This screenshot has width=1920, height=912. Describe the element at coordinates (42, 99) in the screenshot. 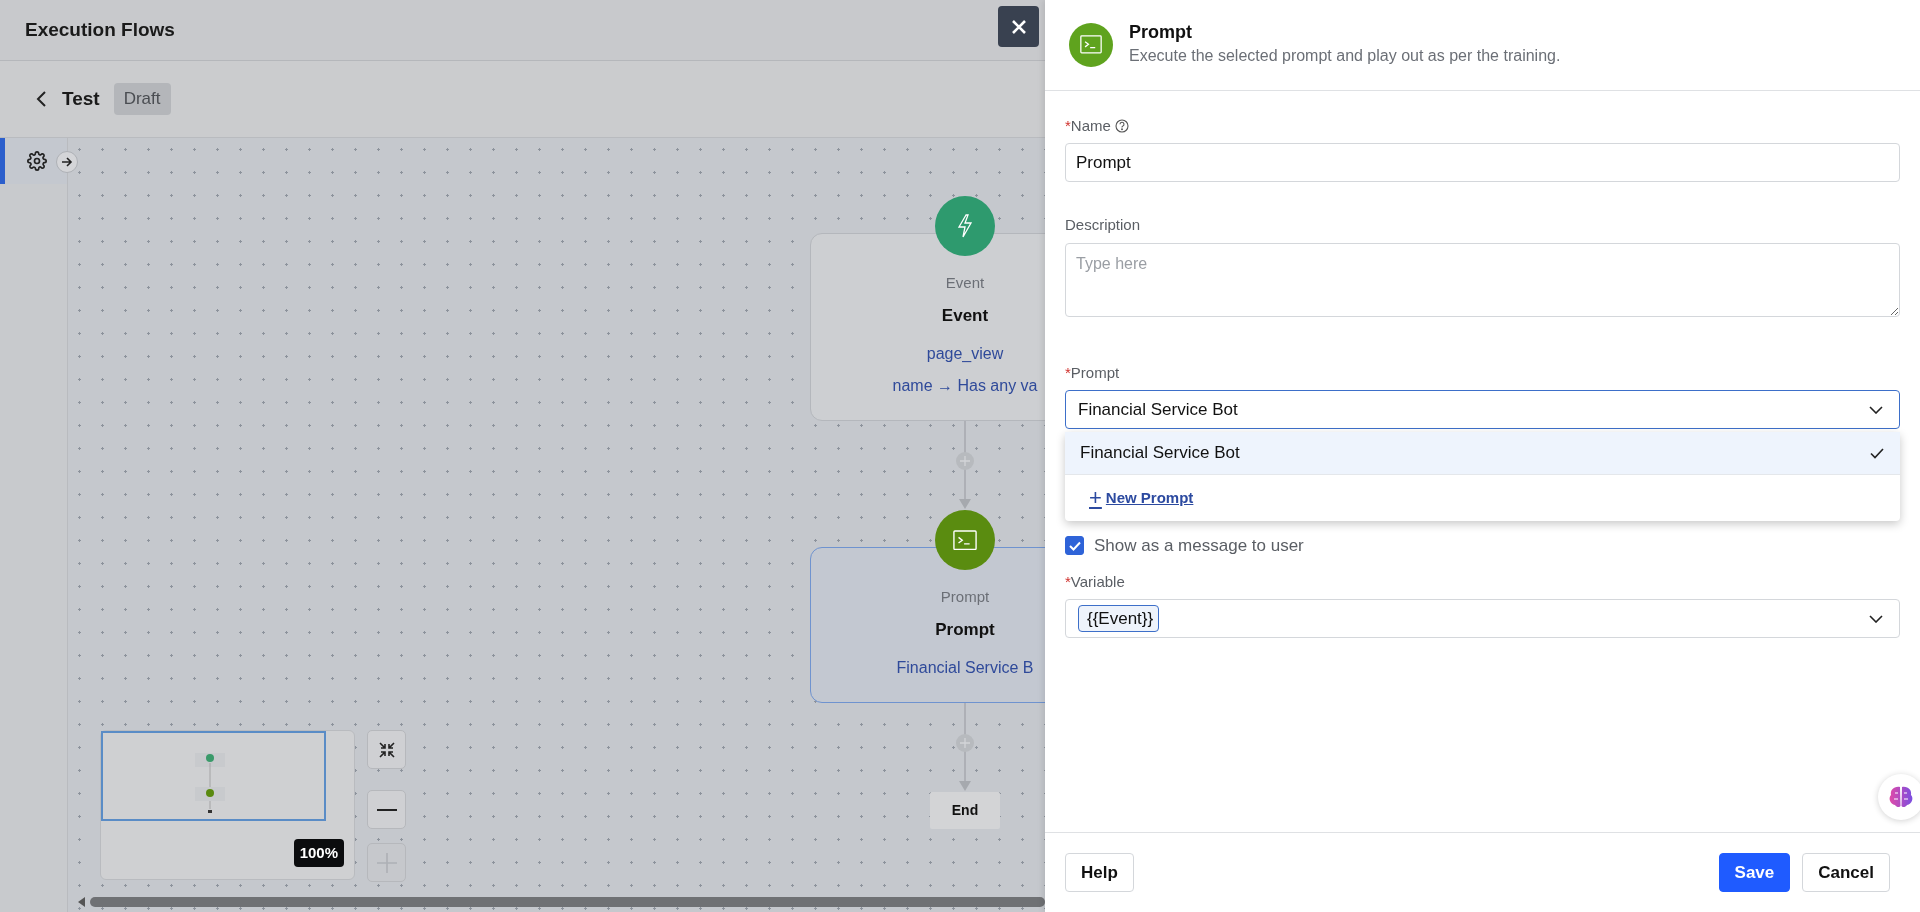

I see `back-icon` at that location.